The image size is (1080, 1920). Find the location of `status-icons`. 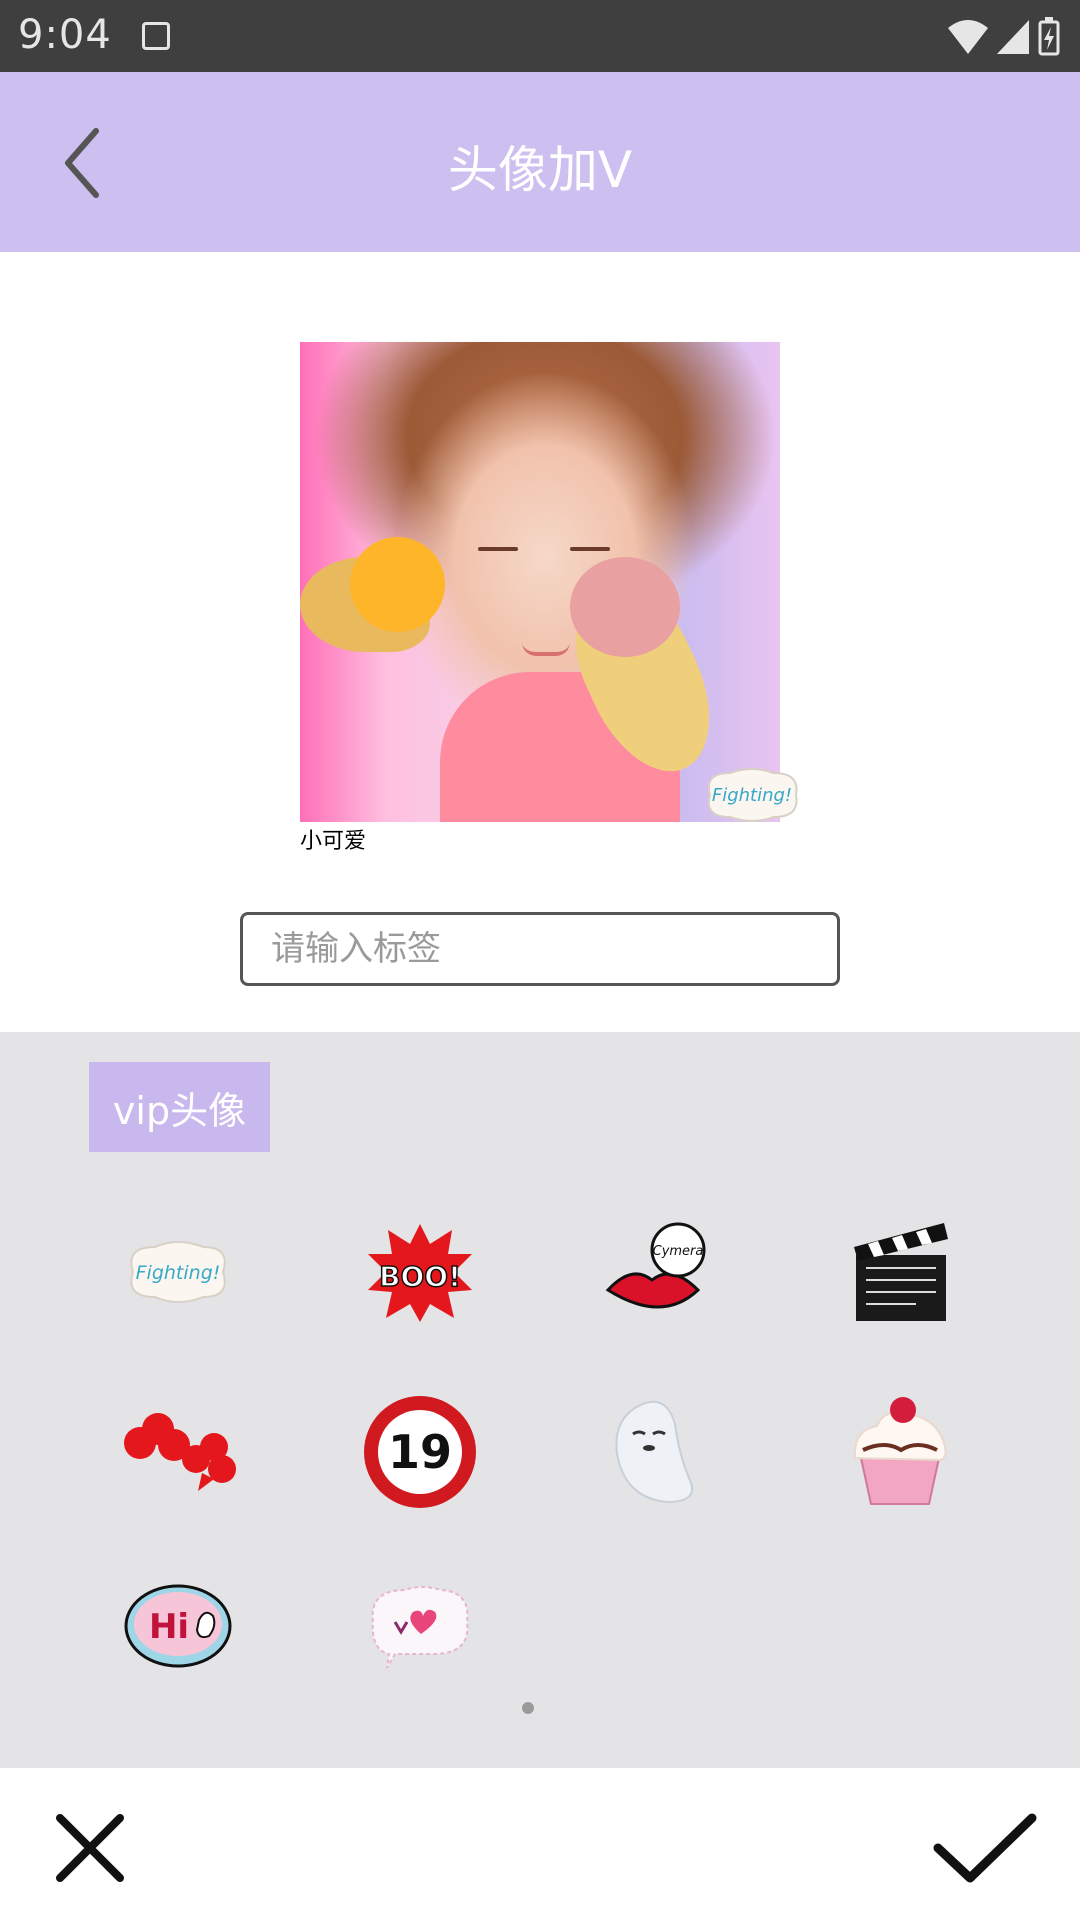

status-icons is located at coordinates (1004, 36).